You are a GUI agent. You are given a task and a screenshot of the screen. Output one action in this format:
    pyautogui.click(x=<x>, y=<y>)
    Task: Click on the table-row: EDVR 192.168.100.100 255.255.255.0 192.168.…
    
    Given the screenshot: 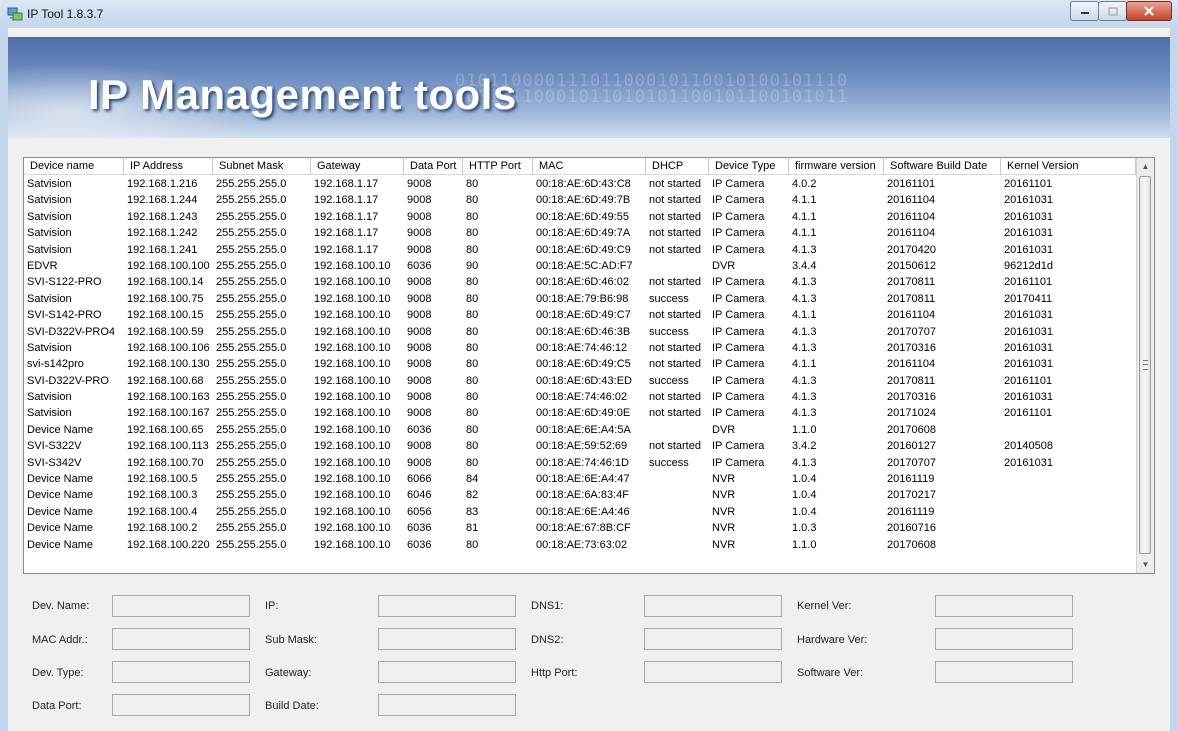 What is the action you would take?
    pyautogui.click(x=580, y=266)
    